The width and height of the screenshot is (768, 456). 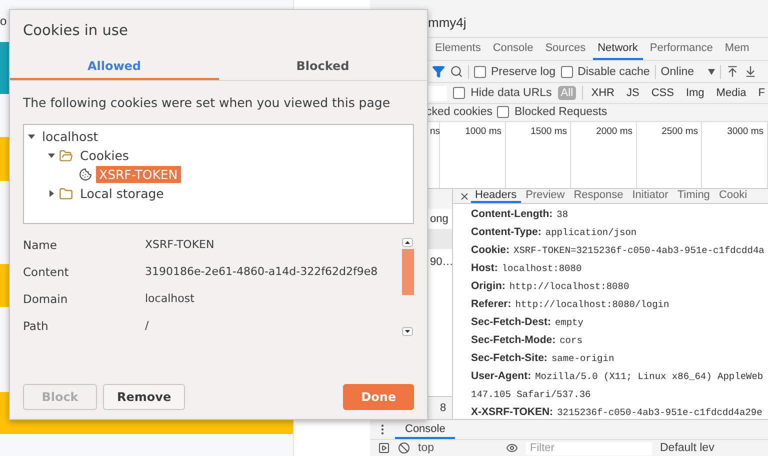 What do you see at coordinates (40, 245) in the screenshot?
I see `detail-label: Name` at bounding box center [40, 245].